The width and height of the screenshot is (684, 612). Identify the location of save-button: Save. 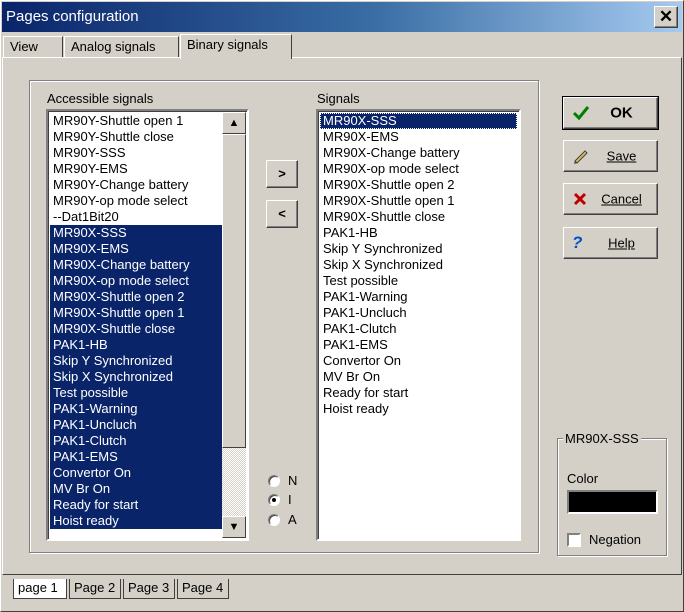
(610, 156).